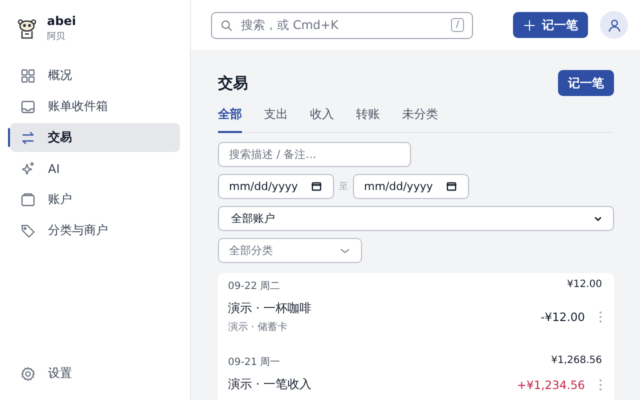 The image size is (640, 400). What do you see at coordinates (95, 373) in the screenshot?
I see `settings-item: 设置` at bounding box center [95, 373].